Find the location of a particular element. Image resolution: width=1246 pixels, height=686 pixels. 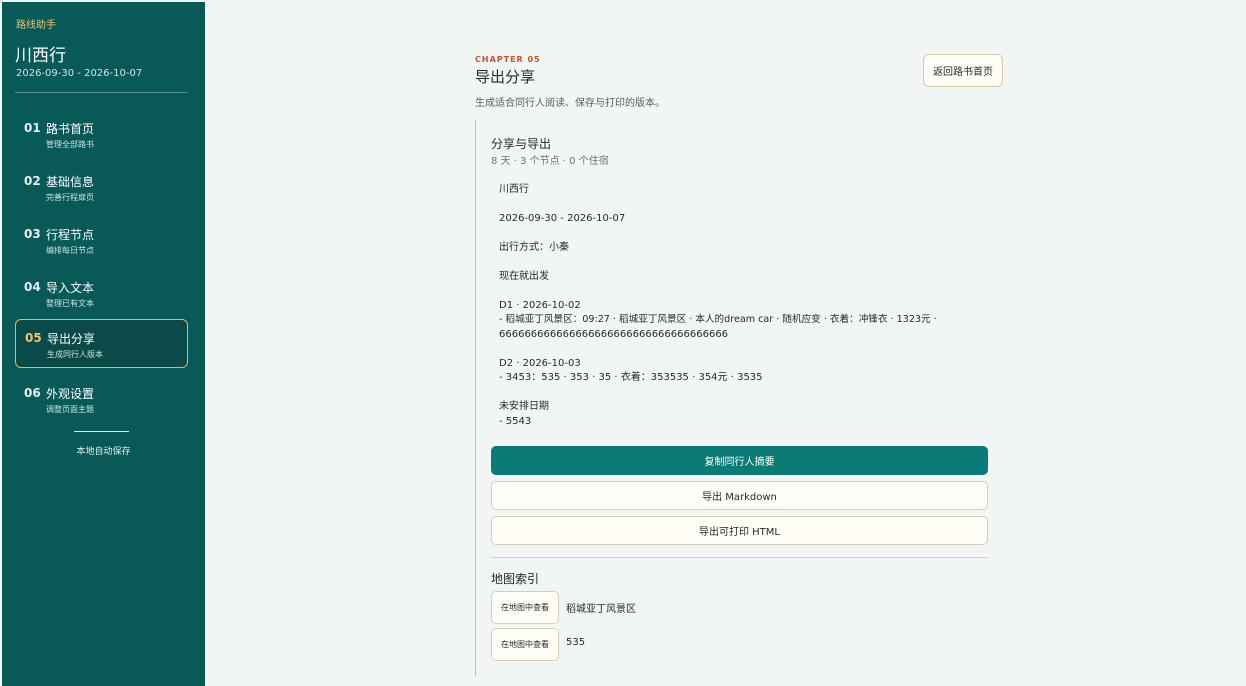

sidebar-item-export: 05 导出分享 生成同行人版本 is located at coordinates (101, 343).